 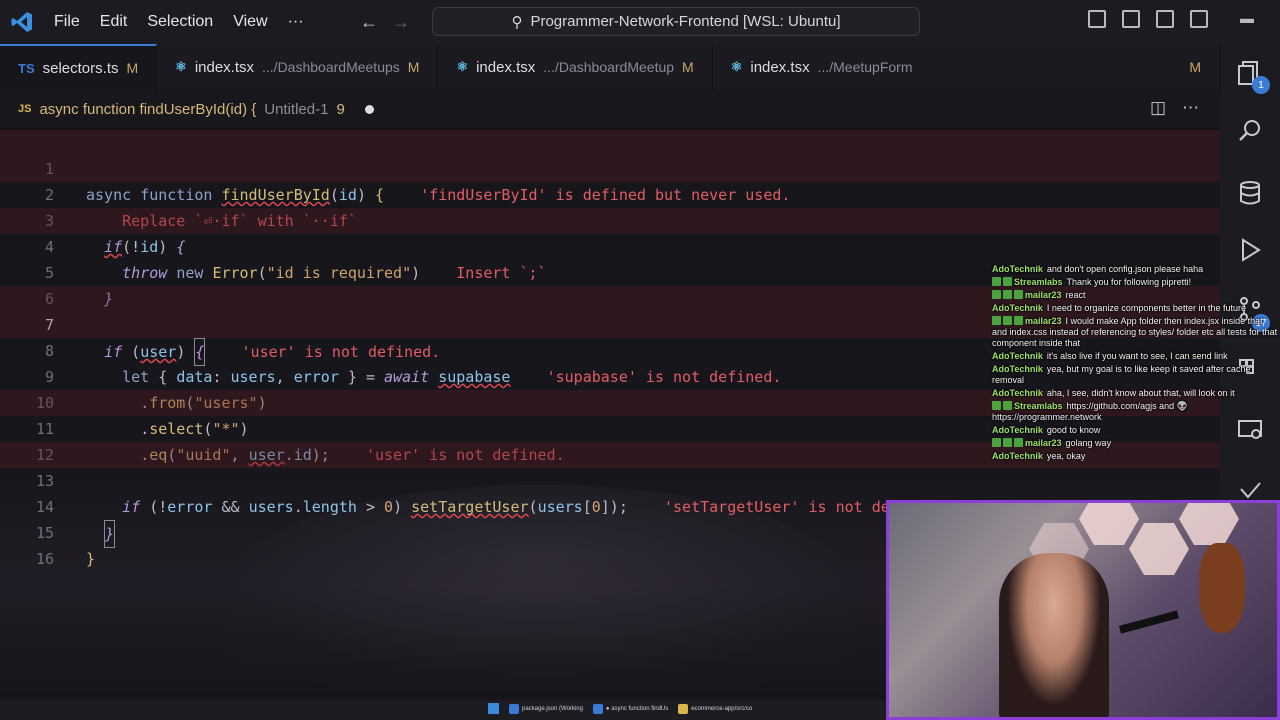 What do you see at coordinates (1250, 131) in the screenshot?
I see `search-icon` at bounding box center [1250, 131].